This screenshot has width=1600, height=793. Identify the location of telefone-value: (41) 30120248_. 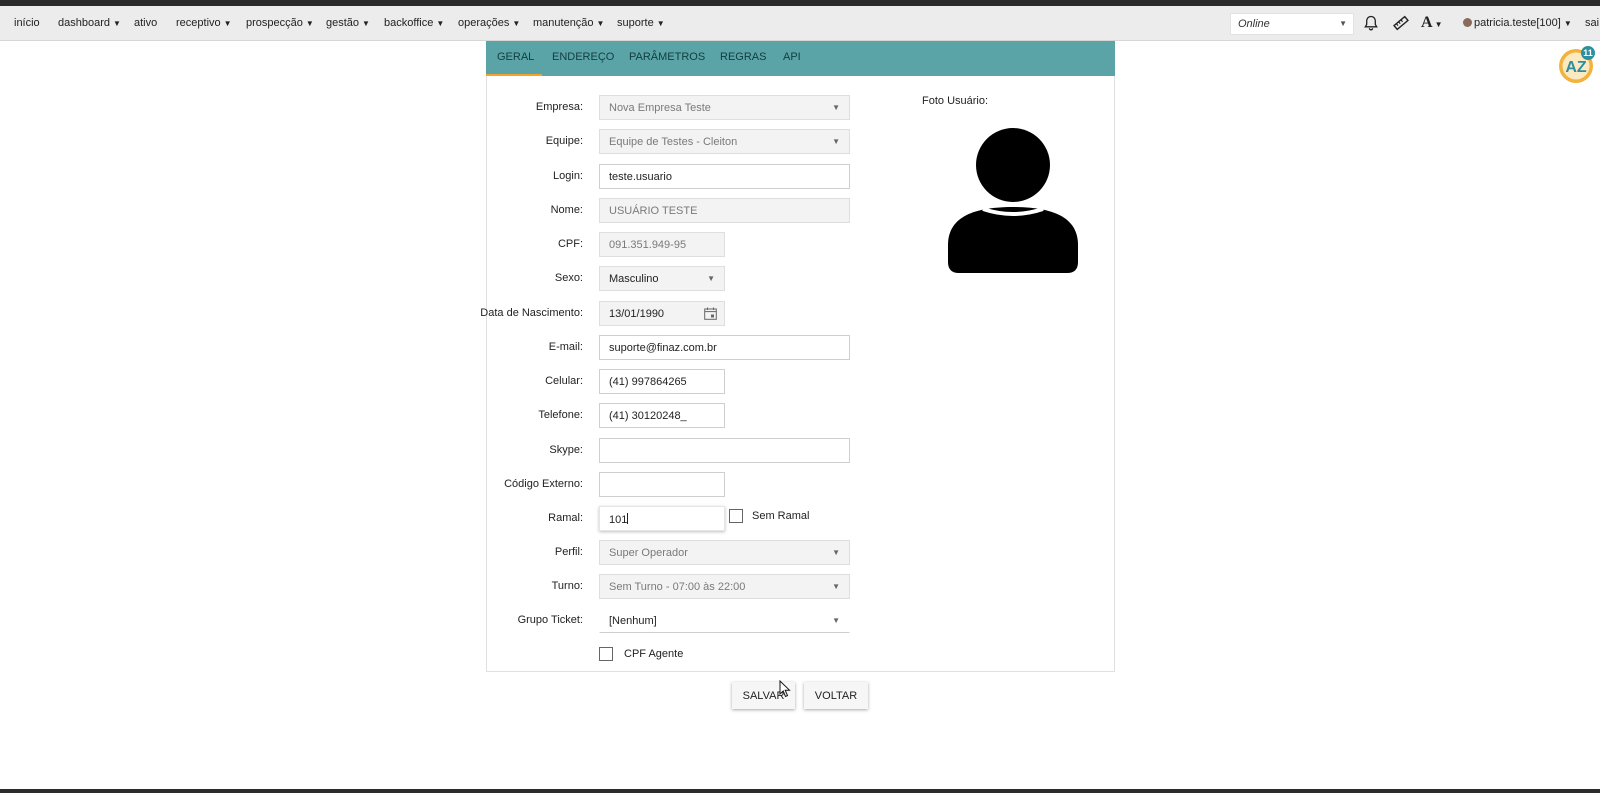
(648, 416).